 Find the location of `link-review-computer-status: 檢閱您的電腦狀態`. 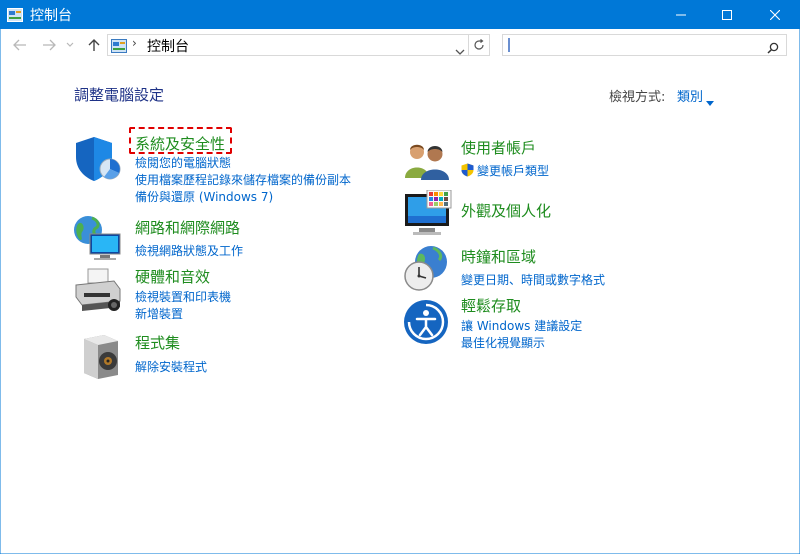

link-review-computer-status: 檢閱您的電腦狀態 is located at coordinates (183, 162).